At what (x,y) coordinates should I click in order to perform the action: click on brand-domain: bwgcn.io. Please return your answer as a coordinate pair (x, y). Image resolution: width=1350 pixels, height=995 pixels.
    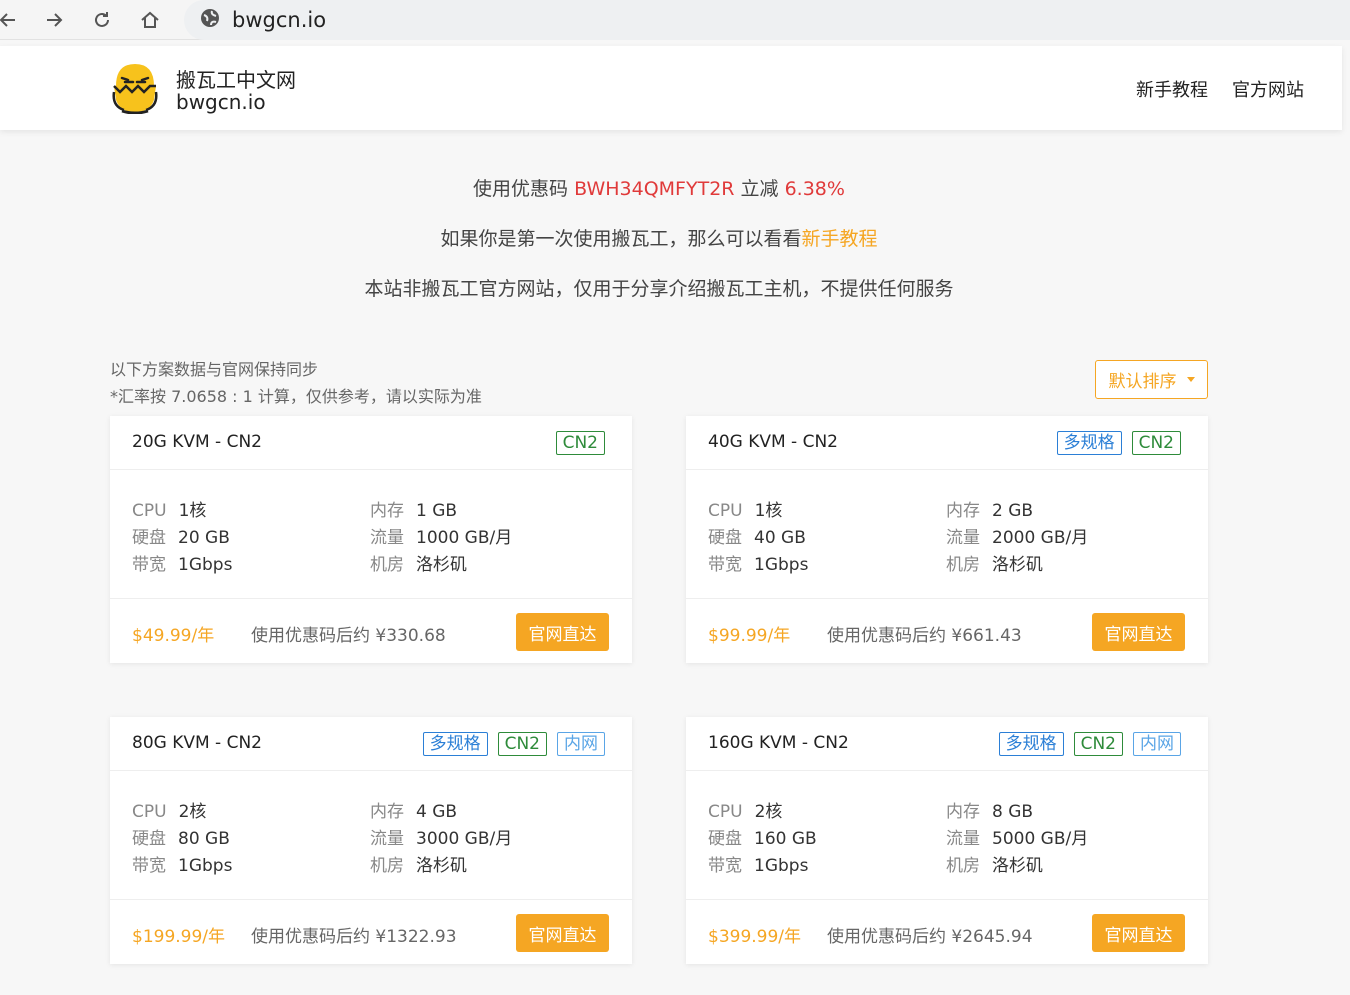
    Looking at the image, I should click on (221, 102).